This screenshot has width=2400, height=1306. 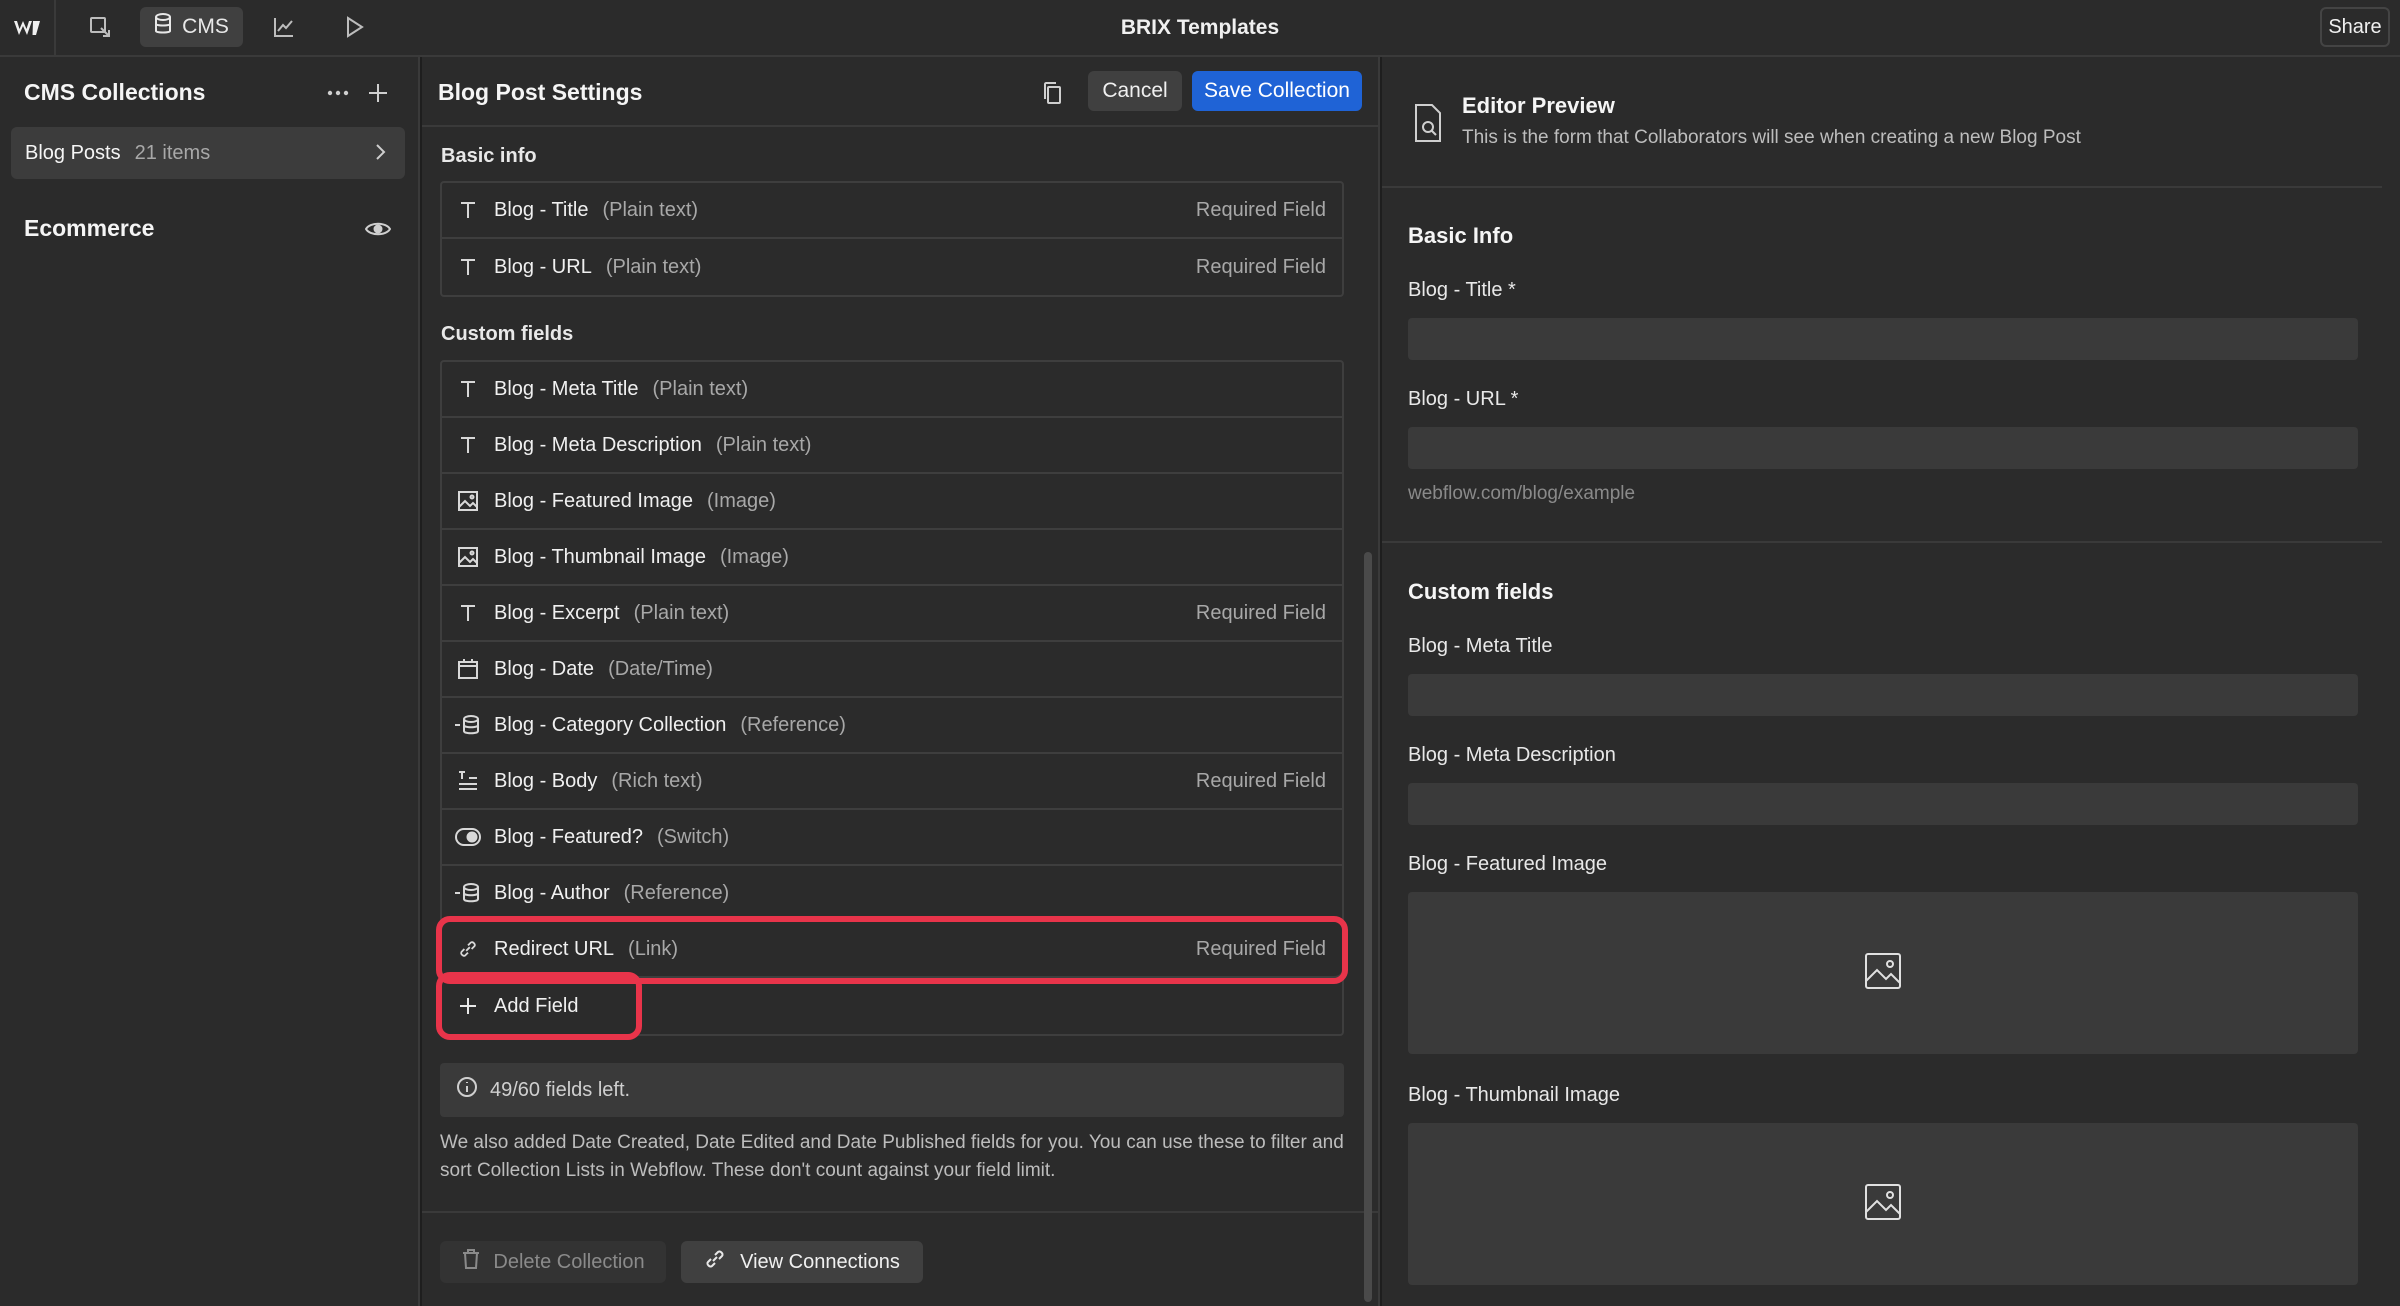 I want to click on field-name: Blog - Featured Image, so click(x=593, y=500).